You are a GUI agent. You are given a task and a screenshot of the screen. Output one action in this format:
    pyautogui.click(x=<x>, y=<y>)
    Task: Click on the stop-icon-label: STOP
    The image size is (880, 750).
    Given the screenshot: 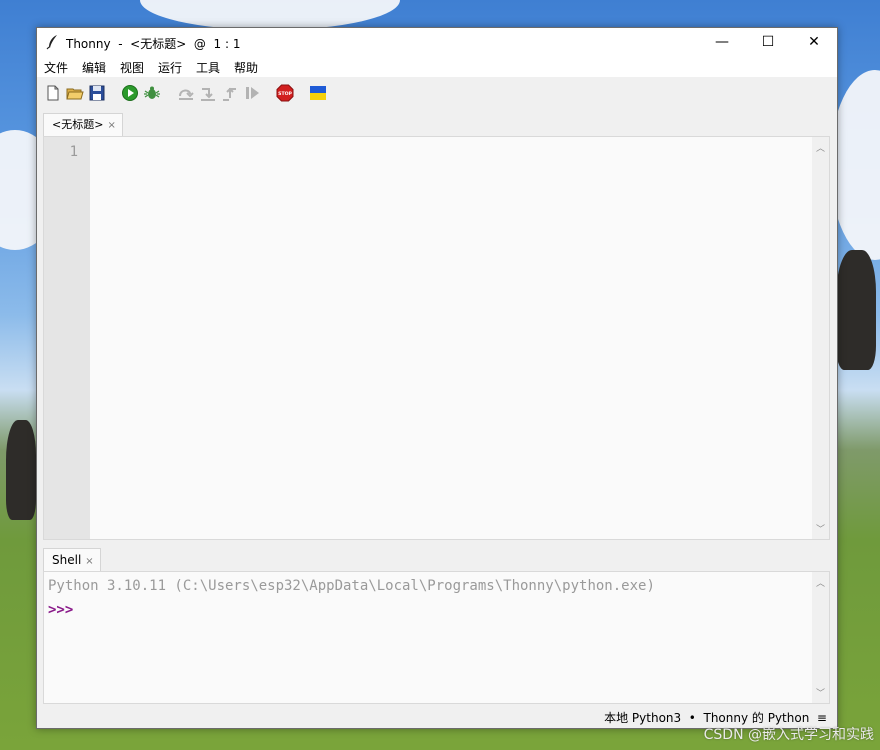 What is the action you would take?
    pyautogui.click(x=285, y=94)
    